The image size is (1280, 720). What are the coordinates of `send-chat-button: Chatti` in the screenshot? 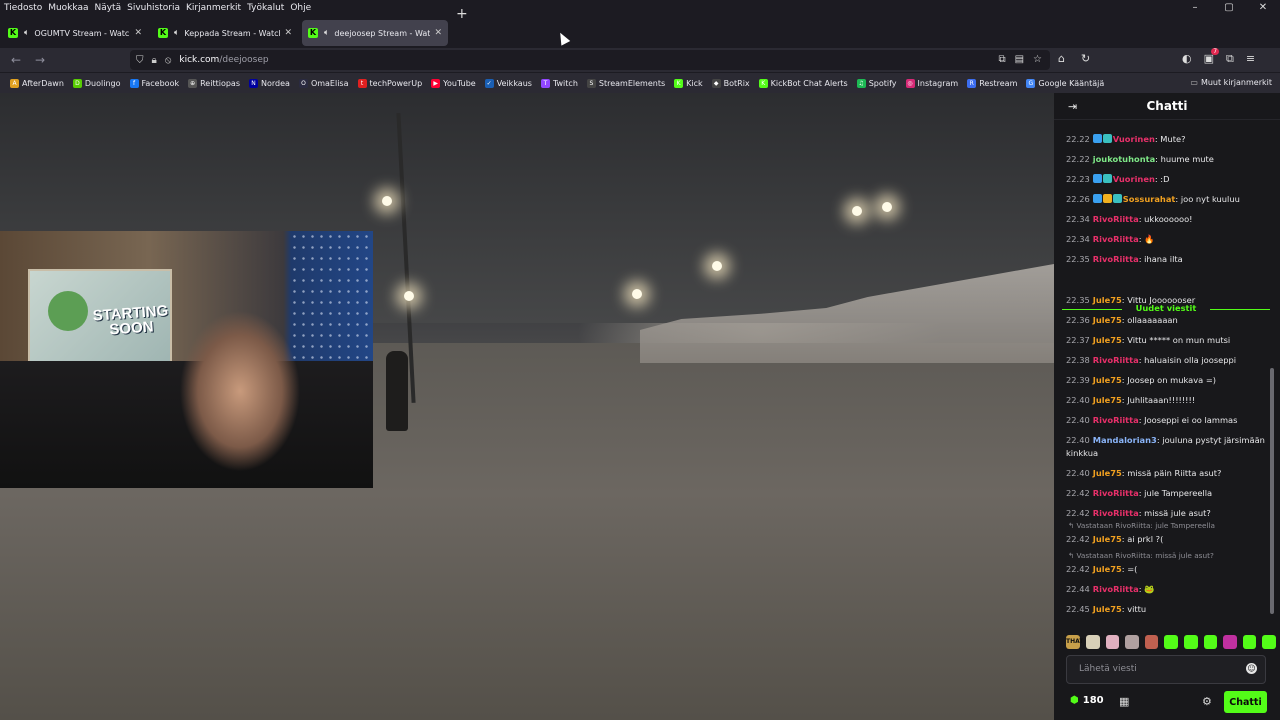 It's located at (1245, 702).